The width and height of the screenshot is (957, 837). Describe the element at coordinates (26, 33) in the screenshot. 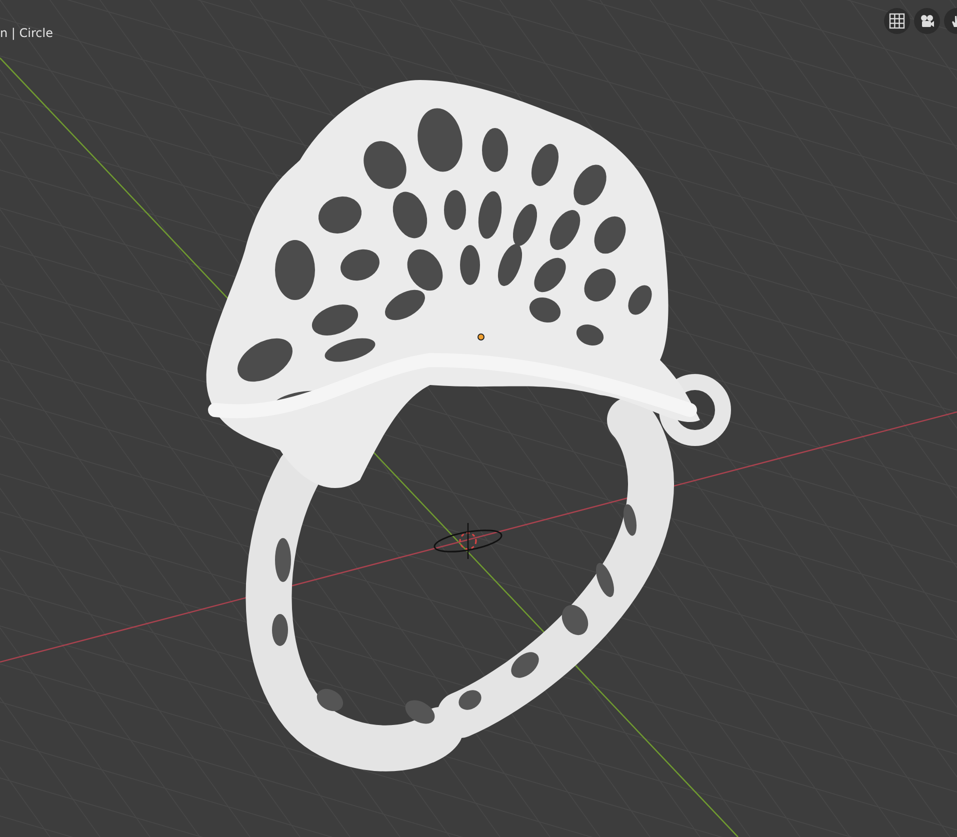

I see `object-label: n | Circle` at that location.